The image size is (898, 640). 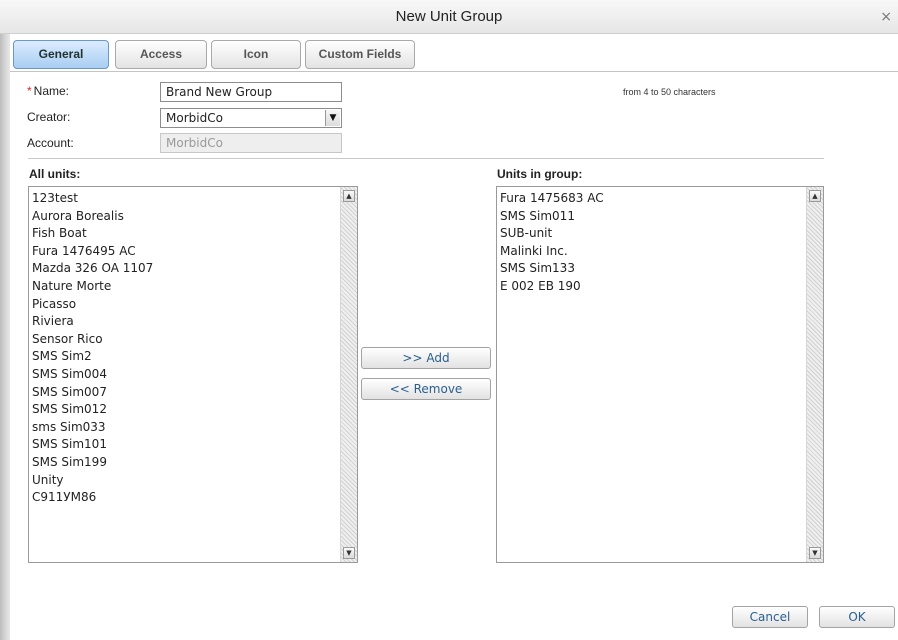 I want to click on list-item: Picasso, so click(x=194, y=305).